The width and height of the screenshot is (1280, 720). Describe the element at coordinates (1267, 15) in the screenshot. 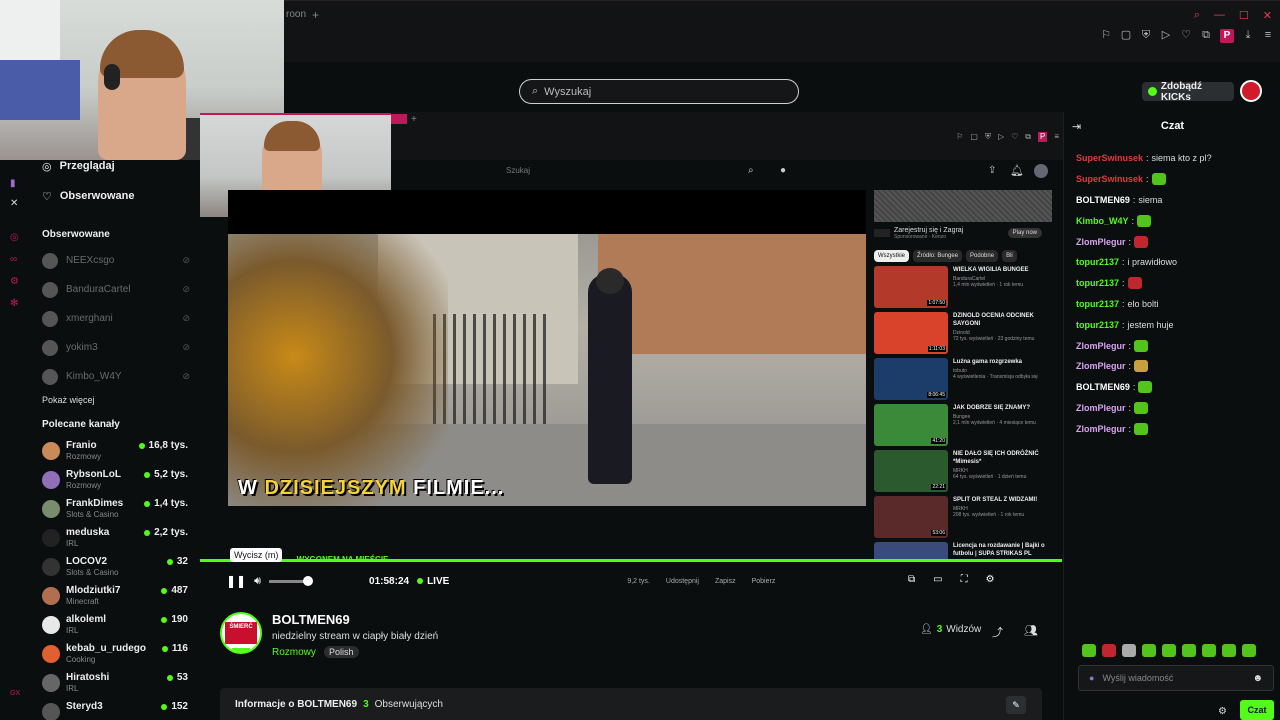

I see `close-icon: ✕` at that location.